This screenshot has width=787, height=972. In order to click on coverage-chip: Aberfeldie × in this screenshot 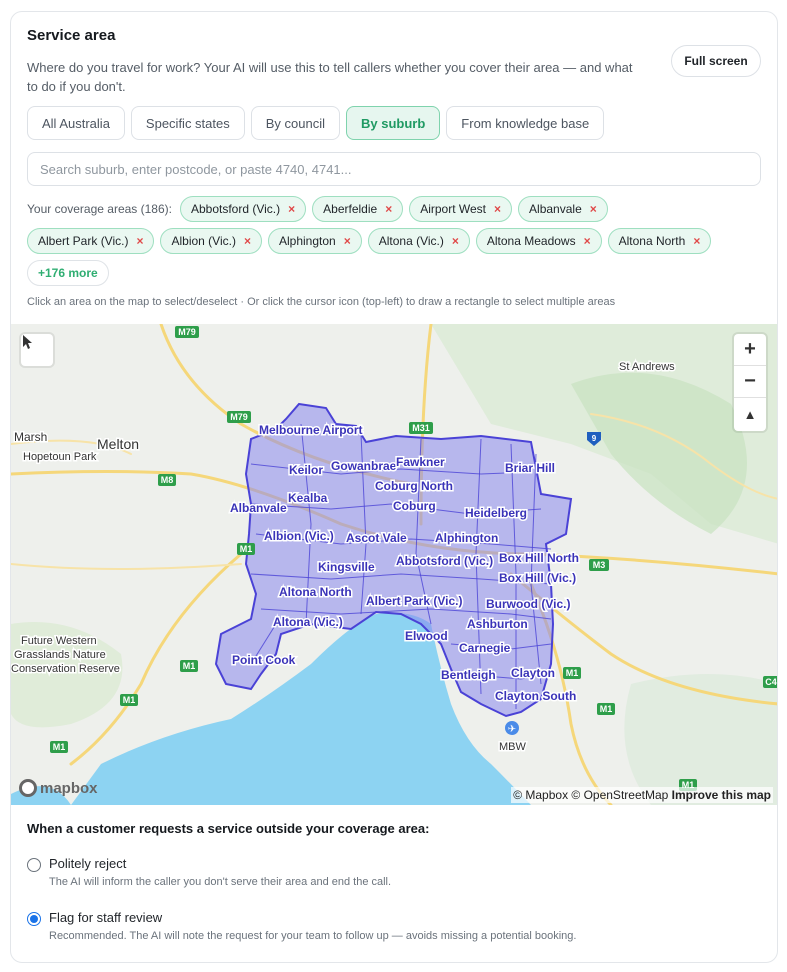, I will do `click(358, 209)`.